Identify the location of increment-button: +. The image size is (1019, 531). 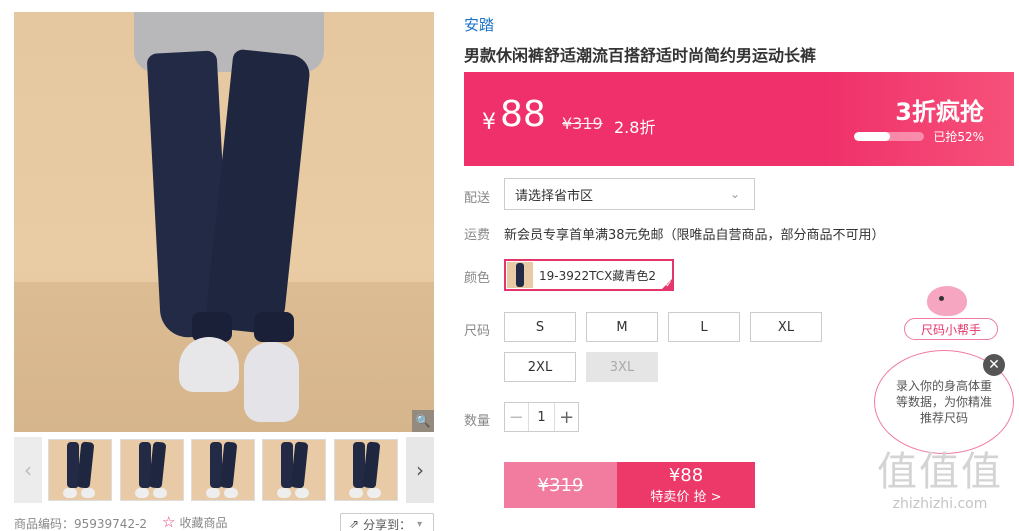
(566, 417).